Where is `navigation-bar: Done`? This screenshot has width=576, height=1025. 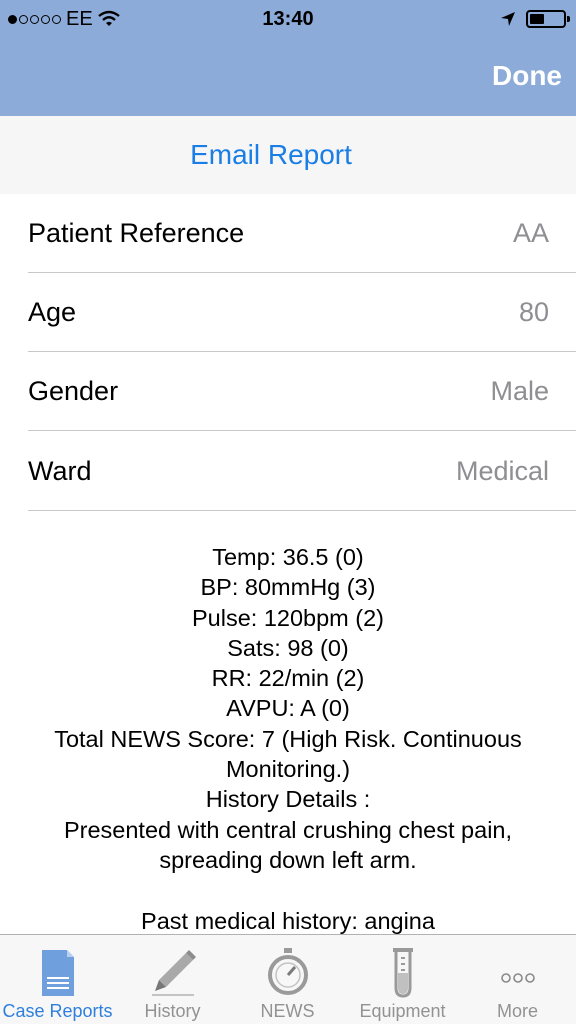 navigation-bar: Done is located at coordinates (288, 78).